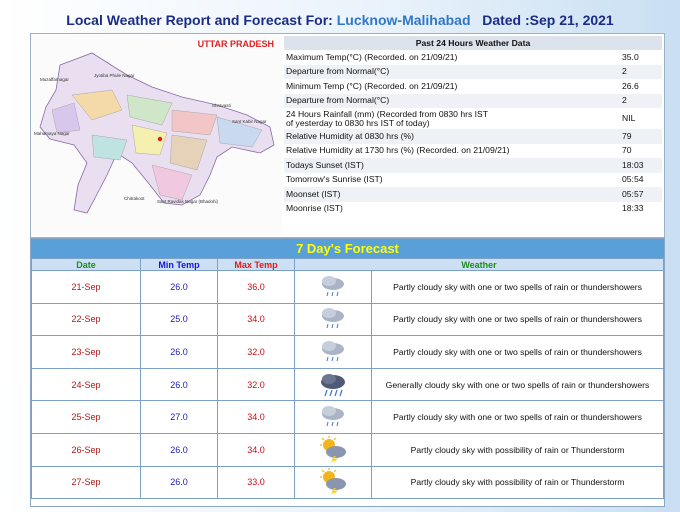 The width and height of the screenshot is (680, 512). Describe the element at coordinates (52, 133) in the screenshot. I see `map-label-5: Mahamaya Nagar` at that location.